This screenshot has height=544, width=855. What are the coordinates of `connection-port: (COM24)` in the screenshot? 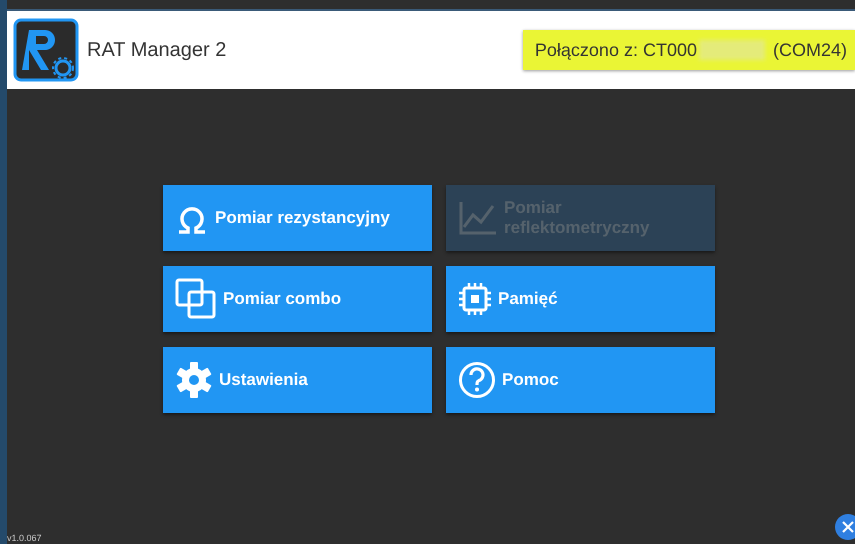 It's located at (809, 50).